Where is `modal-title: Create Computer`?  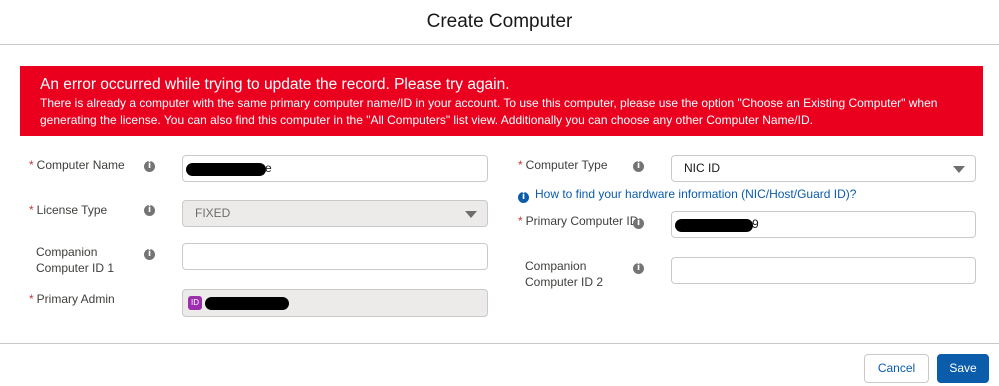
modal-title: Create Computer is located at coordinates (499, 21).